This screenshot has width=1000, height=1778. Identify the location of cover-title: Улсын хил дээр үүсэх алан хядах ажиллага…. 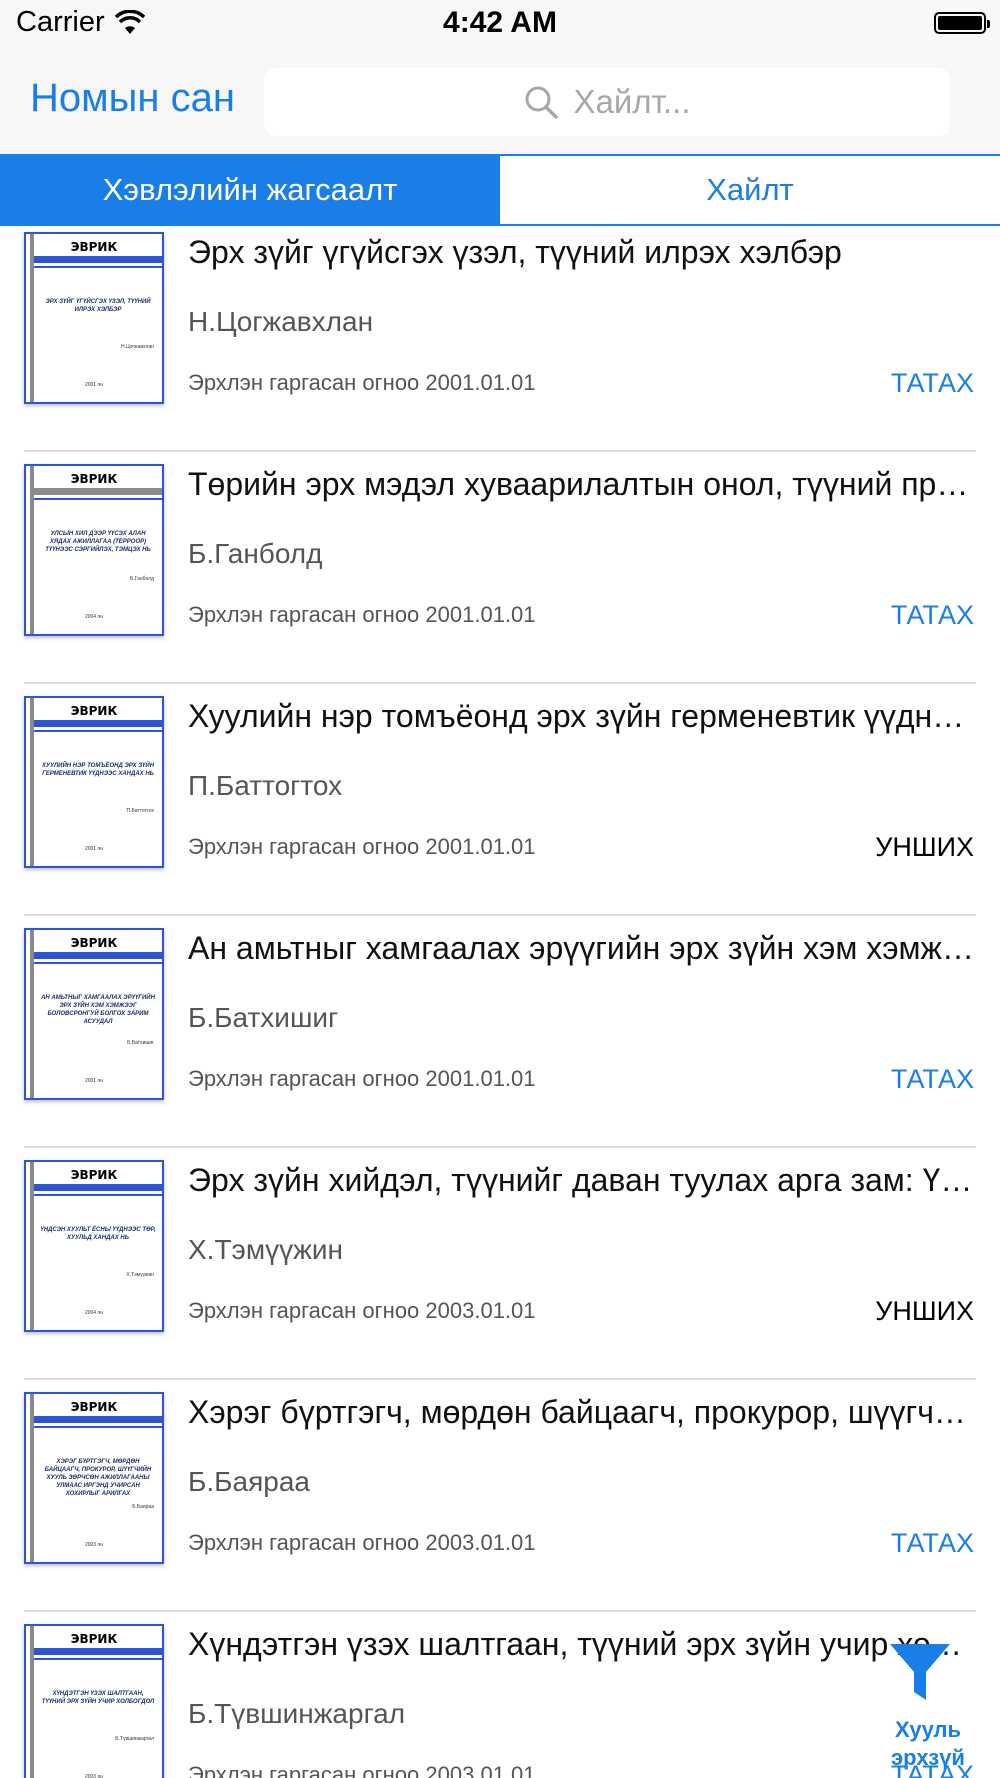
(98, 542).